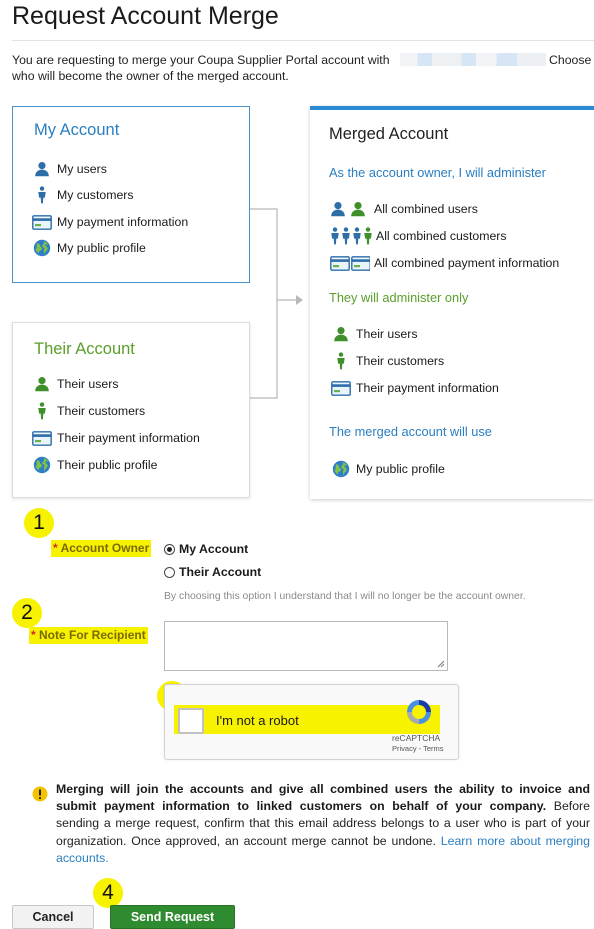  I want to click on title-divider, so click(303, 40).